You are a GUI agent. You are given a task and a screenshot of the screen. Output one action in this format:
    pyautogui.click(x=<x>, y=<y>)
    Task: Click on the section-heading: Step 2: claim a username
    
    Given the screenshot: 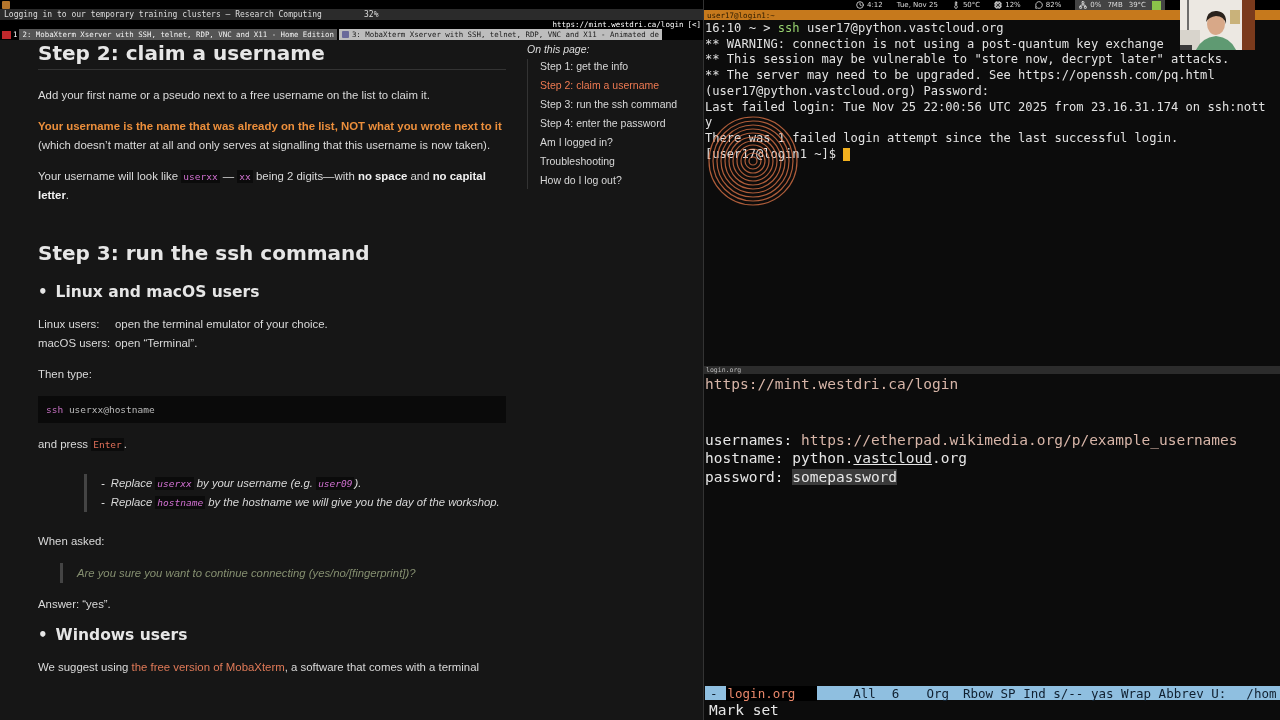 What is the action you would take?
    pyautogui.click(x=272, y=55)
    